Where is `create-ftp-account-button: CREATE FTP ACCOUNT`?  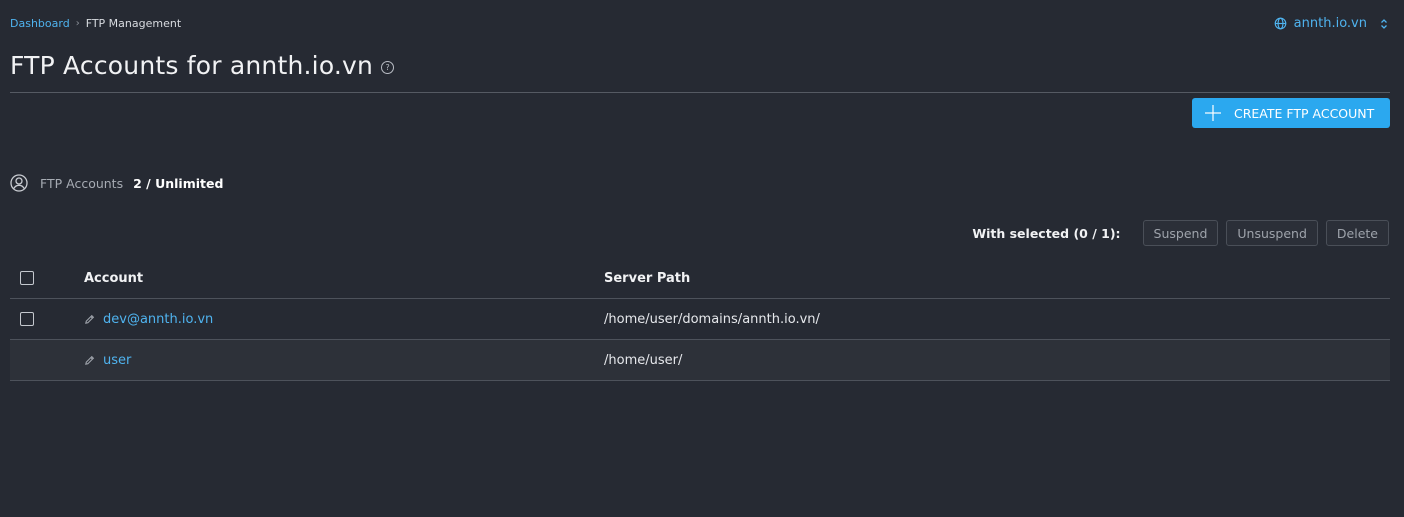 create-ftp-account-button: CREATE FTP ACCOUNT is located at coordinates (1291, 113).